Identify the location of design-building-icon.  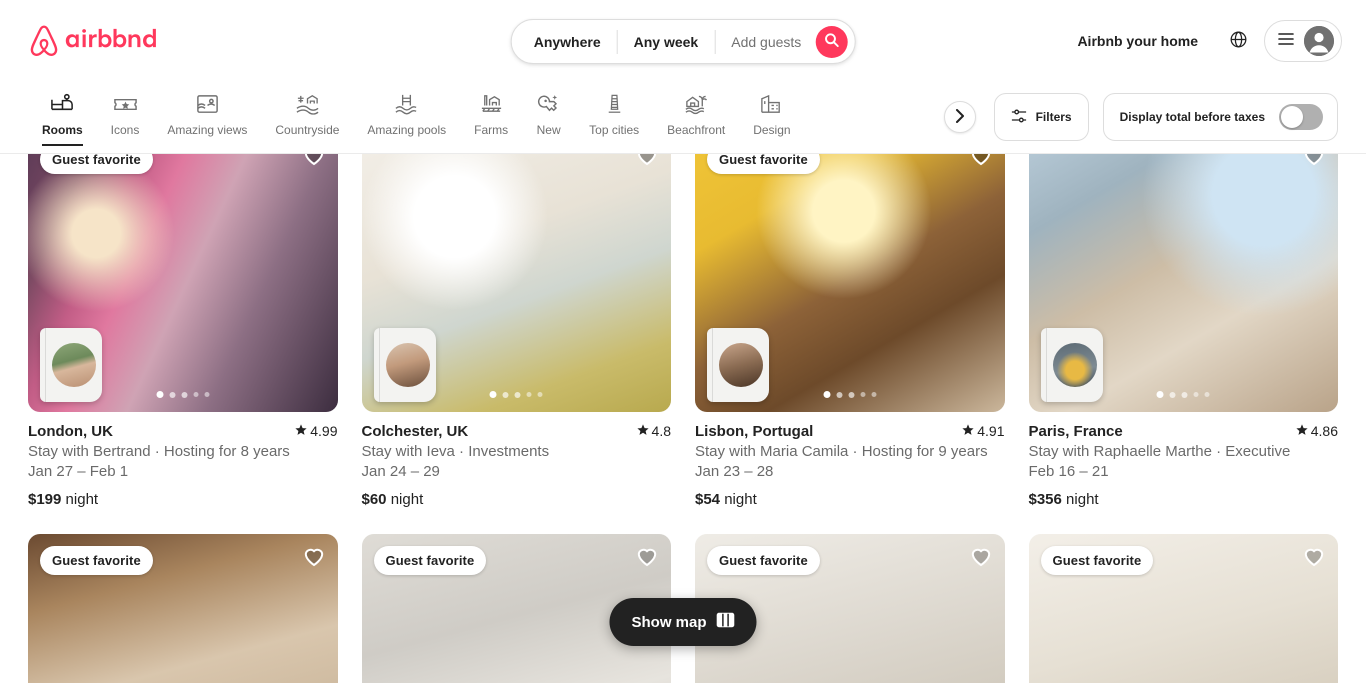
(771, 104).